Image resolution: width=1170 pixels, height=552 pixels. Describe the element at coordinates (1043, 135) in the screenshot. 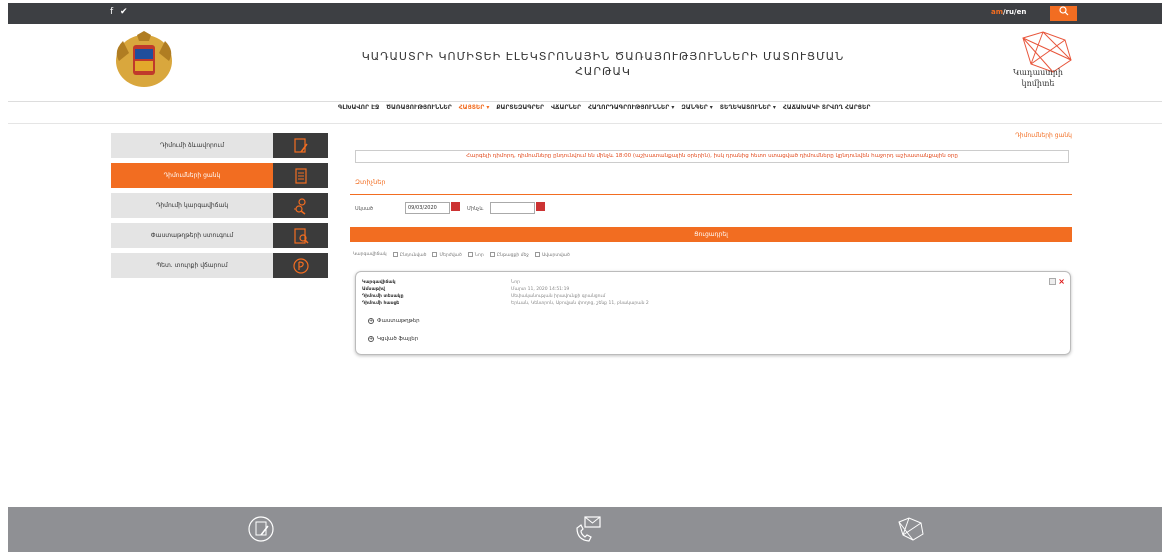

I see `breadcrumb: Դիմումների ցանկ` at that location.